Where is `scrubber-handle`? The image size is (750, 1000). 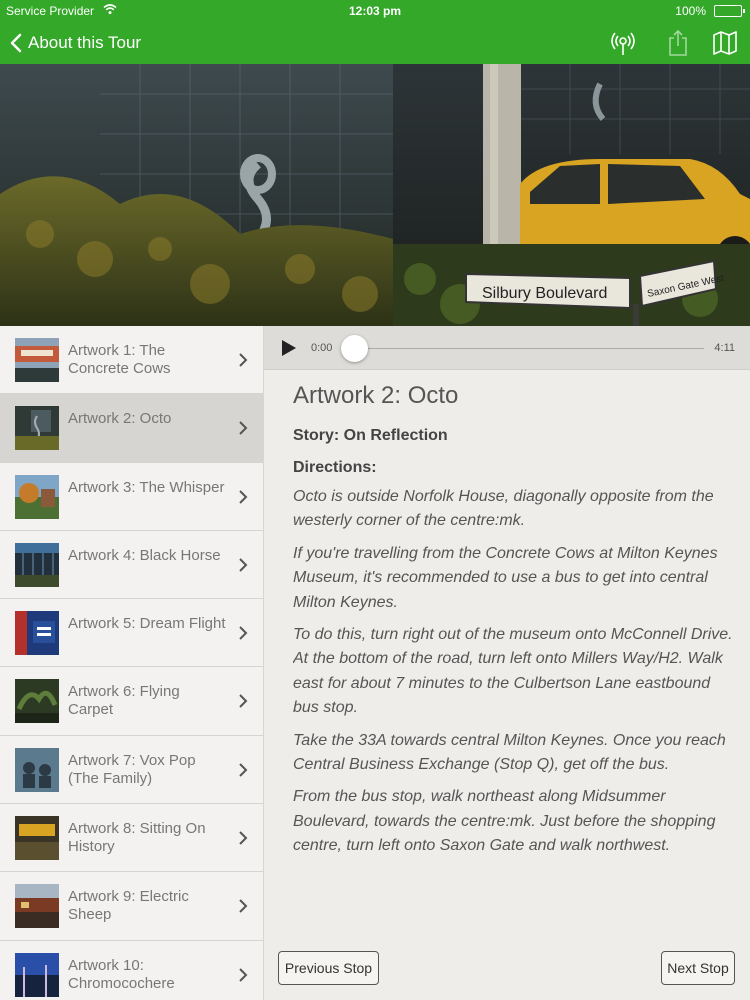 scrubber-handle is located at coordinates (354, 348).